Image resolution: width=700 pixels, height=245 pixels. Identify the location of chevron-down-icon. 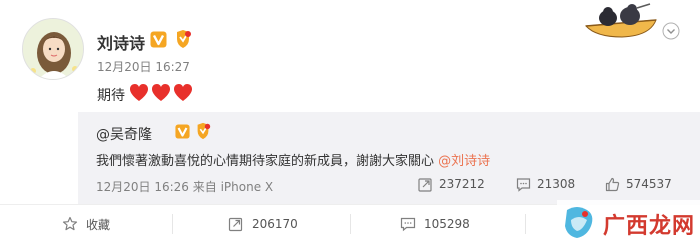
(671, 31).